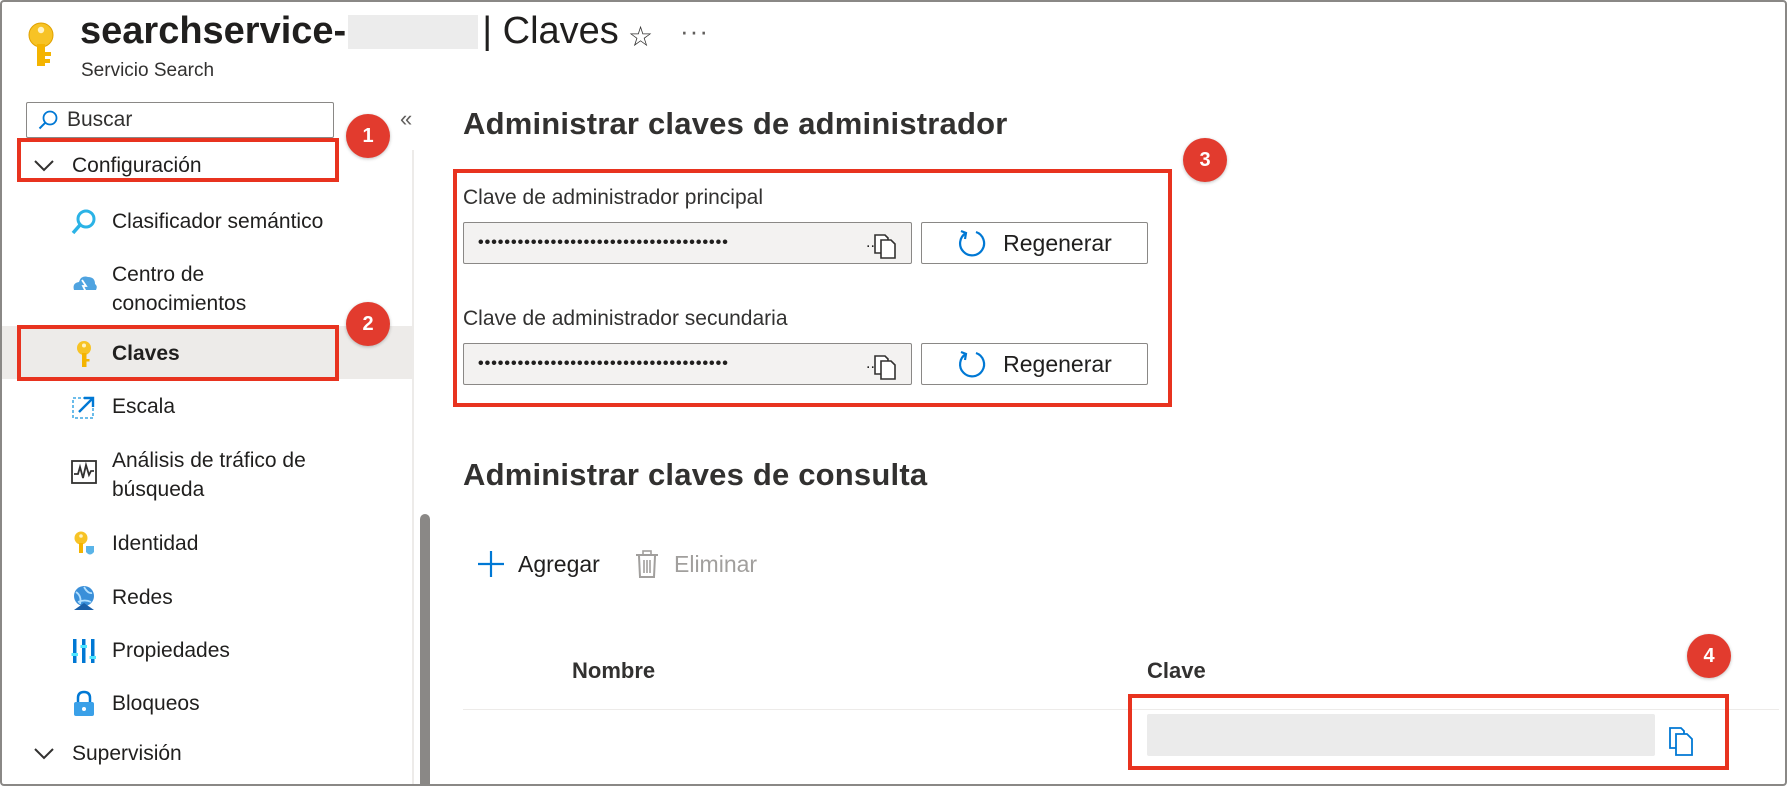 The width and height of the screenshot is (1787, 786). Describe the element at coordinates (613, 671) in the screenshot. I see `column-header-nombre: Nombre` at that location.